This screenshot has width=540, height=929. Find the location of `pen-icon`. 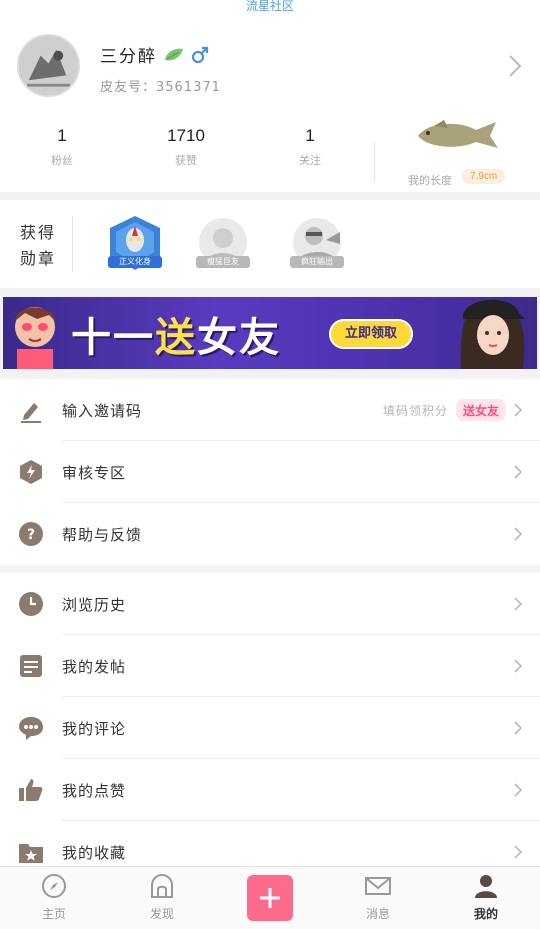

pen-icon is located at coordinates (31, 413).